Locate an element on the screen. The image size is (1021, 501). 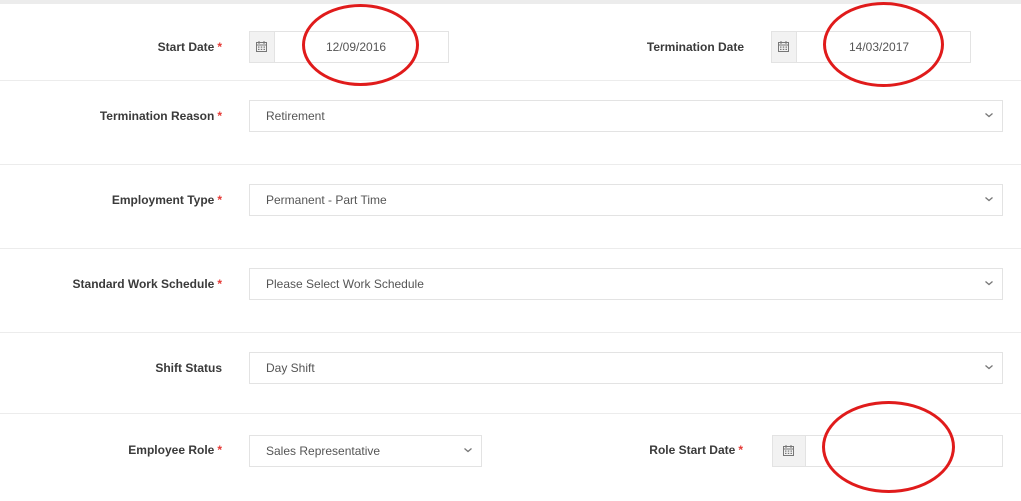
termination-date-label: Termination Date is located at coordinates (695, 47).